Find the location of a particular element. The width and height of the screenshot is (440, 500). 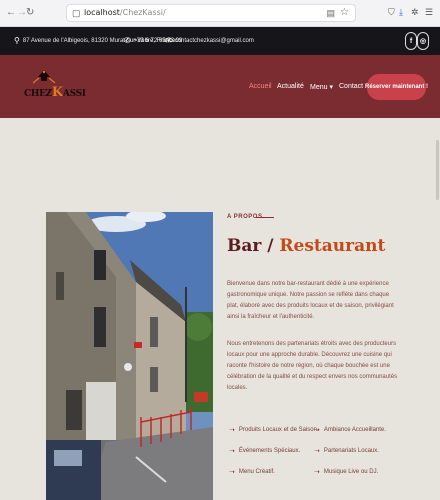

kicker-divider is located at coordinates (265, 217).